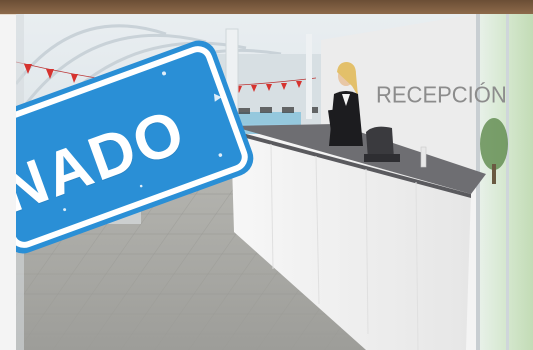  Describe the element at coordinates (266, 7) in the screenshot. I see `top-frame-strip` at that location.